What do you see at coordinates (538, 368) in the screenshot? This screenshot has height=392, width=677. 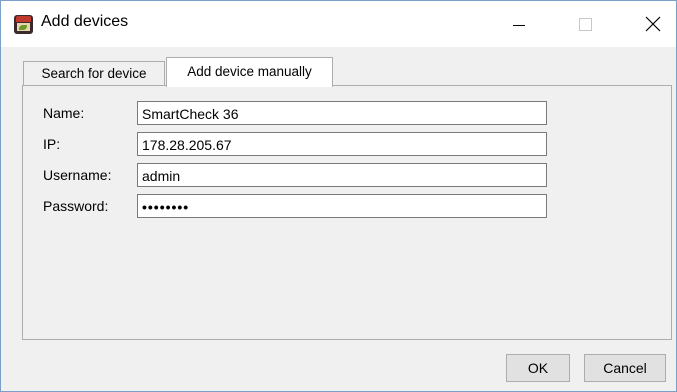 I see `ok-button: OK` at bounding box center [538, 368].